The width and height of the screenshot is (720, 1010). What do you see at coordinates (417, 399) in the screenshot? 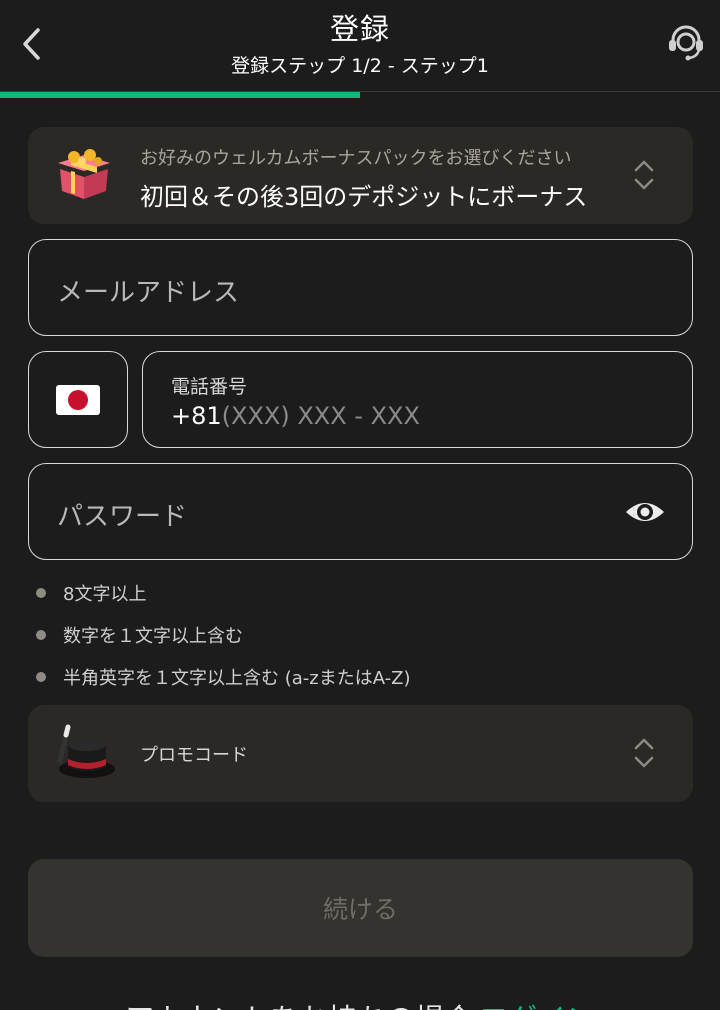
I see `phone-field: 電話番号 +81(XXX) XXX - XXX` at bounding box center [417, 399].